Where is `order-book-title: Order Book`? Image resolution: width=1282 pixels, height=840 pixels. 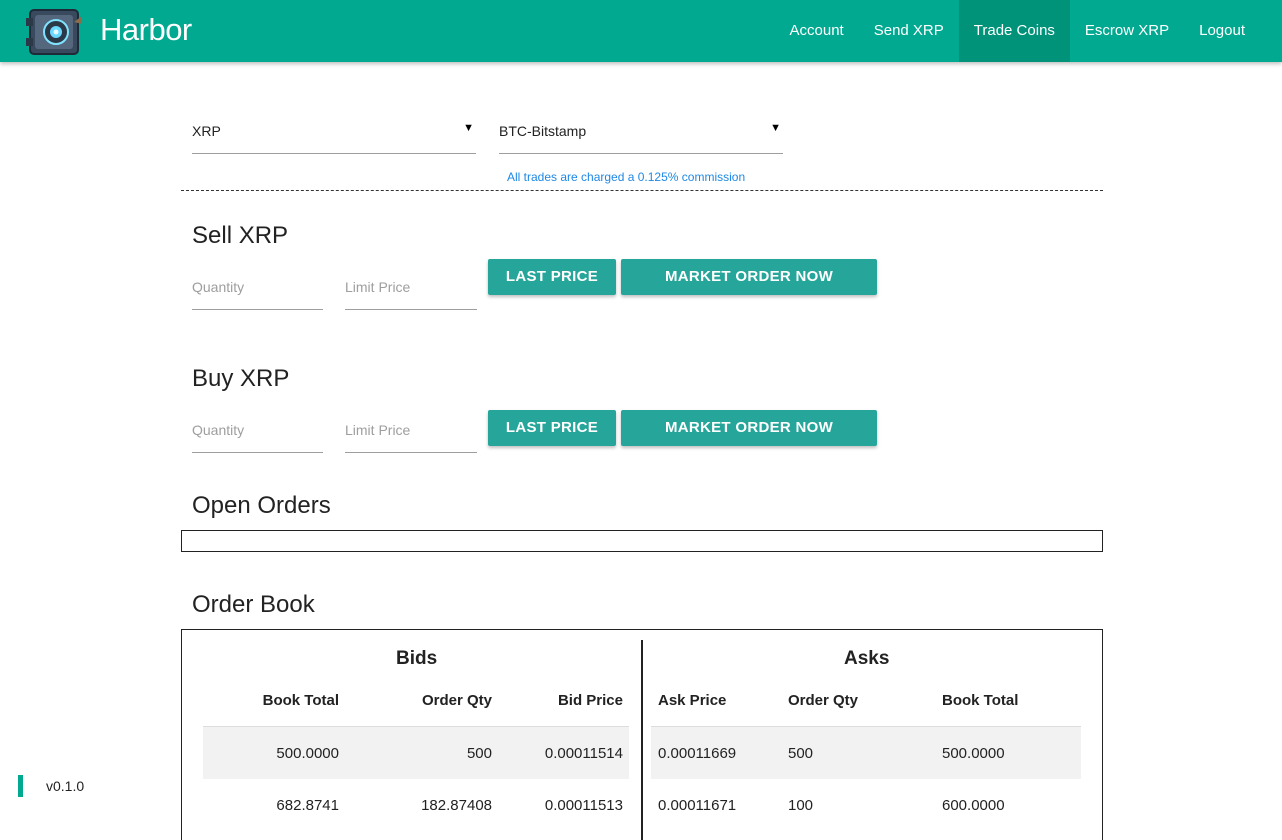
order-book-title: Order Book is located at coordinates (253, 604).